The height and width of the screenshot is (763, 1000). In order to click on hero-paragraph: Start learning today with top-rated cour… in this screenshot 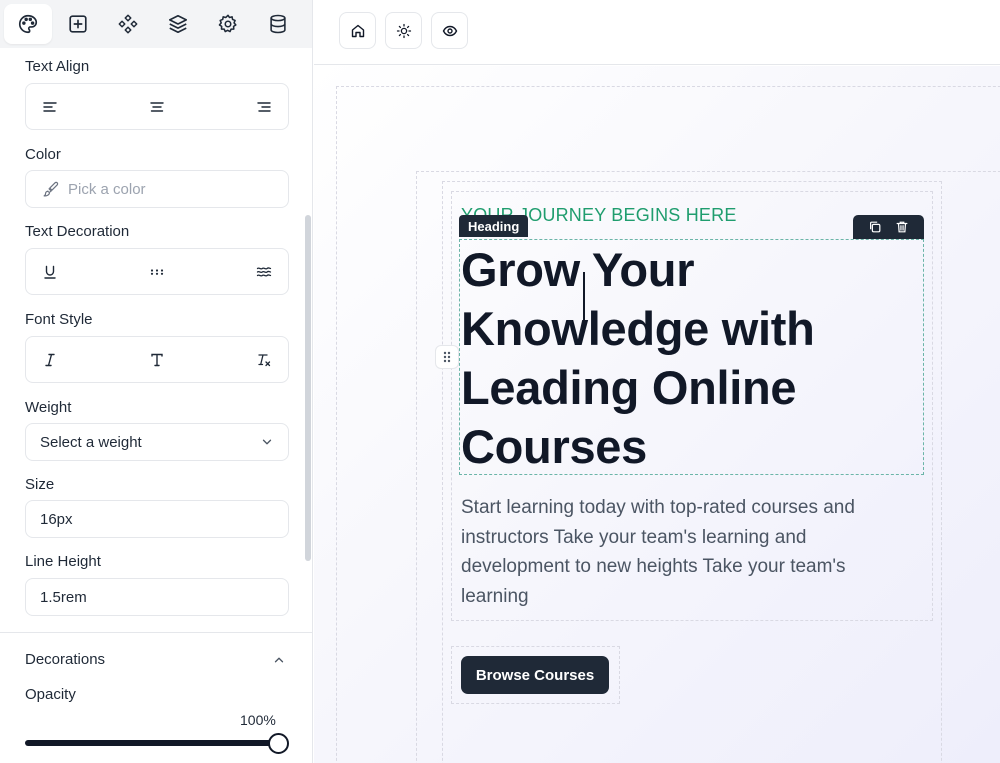, I will do `click(681, 552)`.